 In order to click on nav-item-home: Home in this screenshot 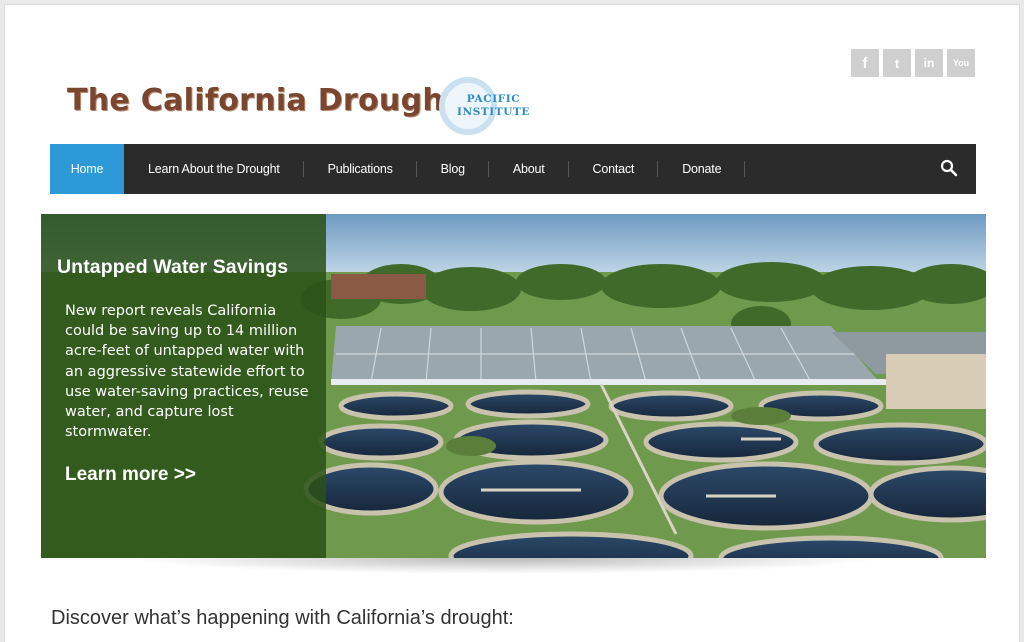, I will do `click(87, 169)`.